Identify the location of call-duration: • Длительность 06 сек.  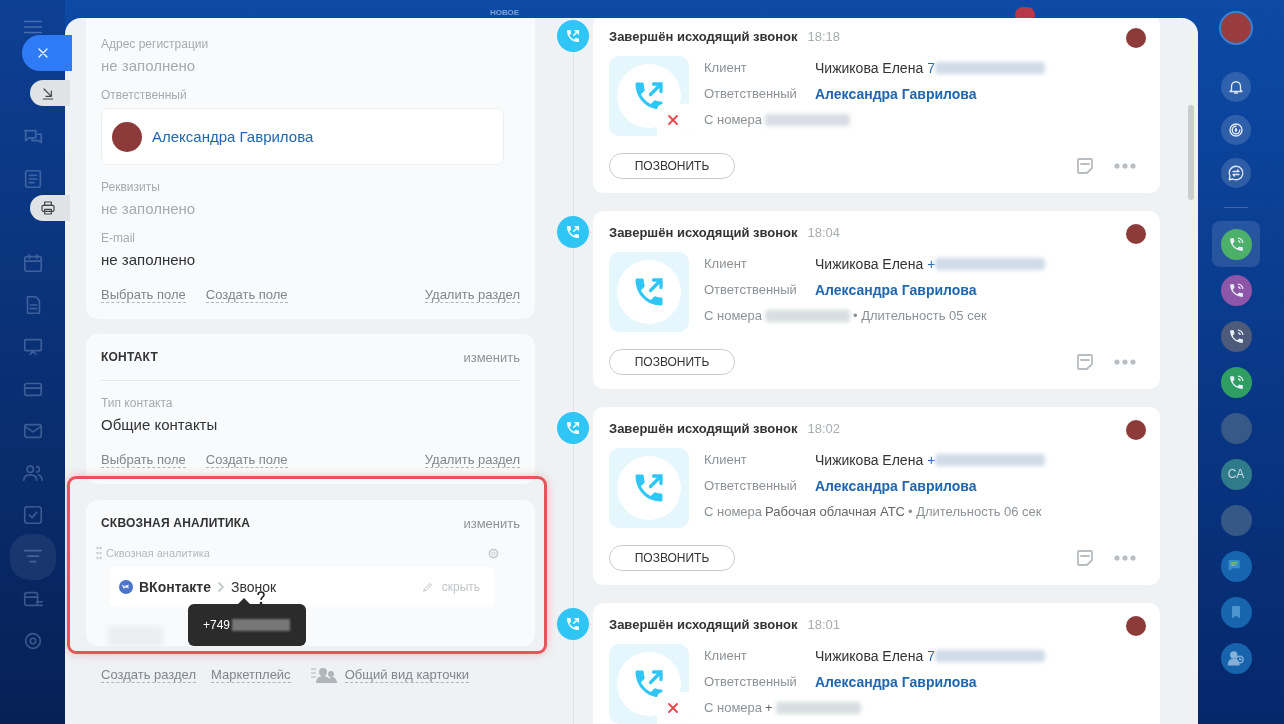
(975, 512).